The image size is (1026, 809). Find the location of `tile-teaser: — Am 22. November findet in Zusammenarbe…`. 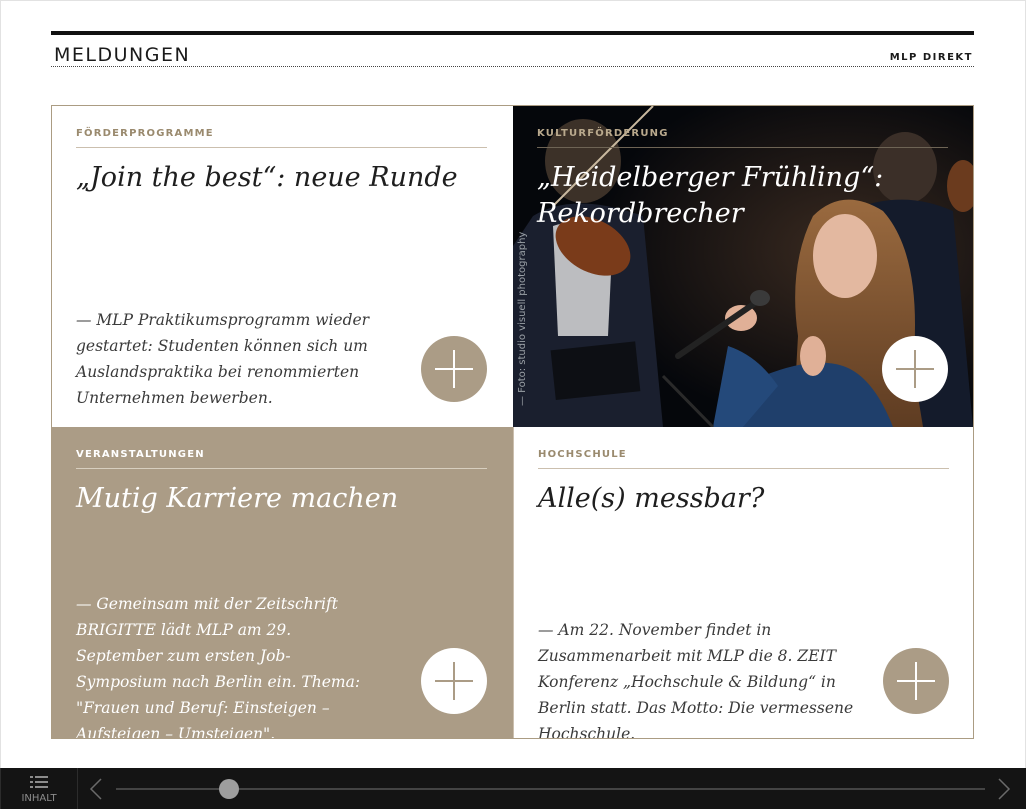

tile-teaser: — Am 22. November findet in Zusammenarbe… is located at coordinates (696, 679).